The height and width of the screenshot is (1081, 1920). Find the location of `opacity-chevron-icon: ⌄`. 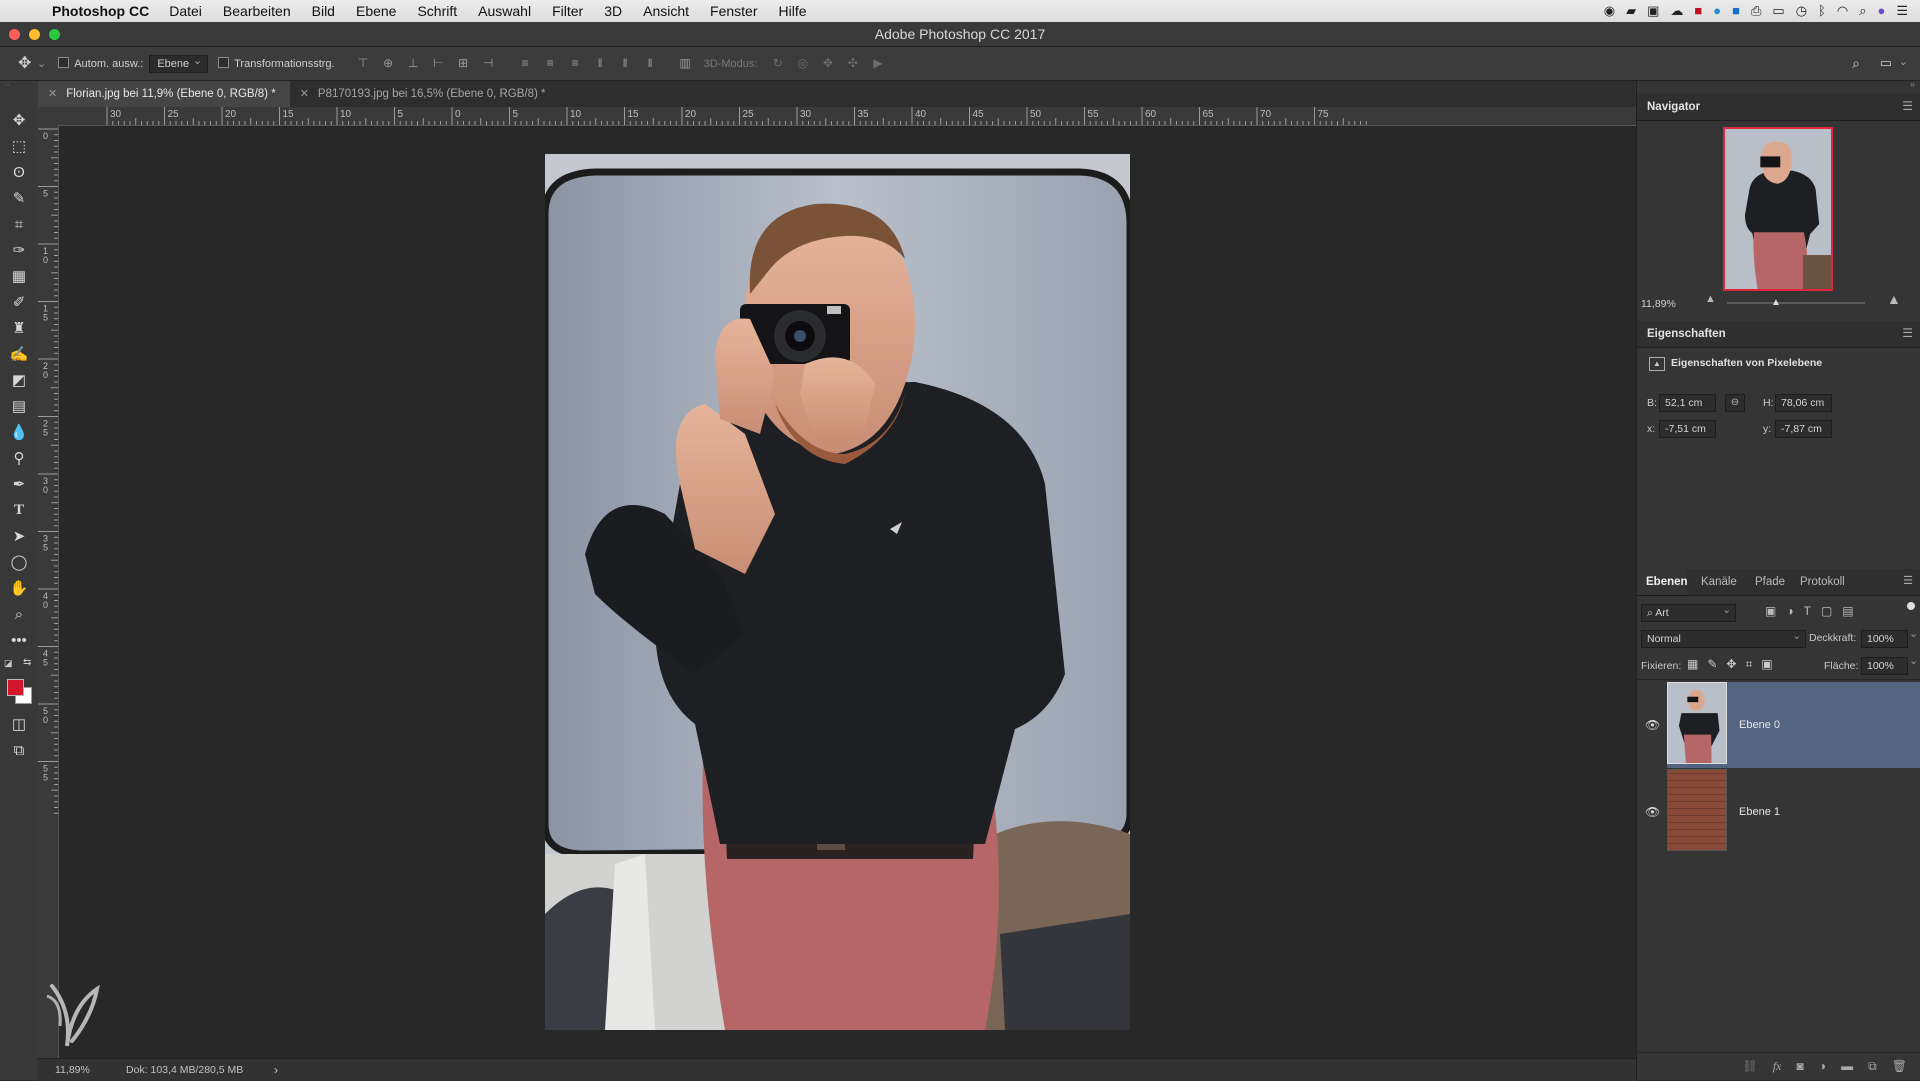

opacity-chevron-icon: ⌄ is located at coordinates (1913, 633).